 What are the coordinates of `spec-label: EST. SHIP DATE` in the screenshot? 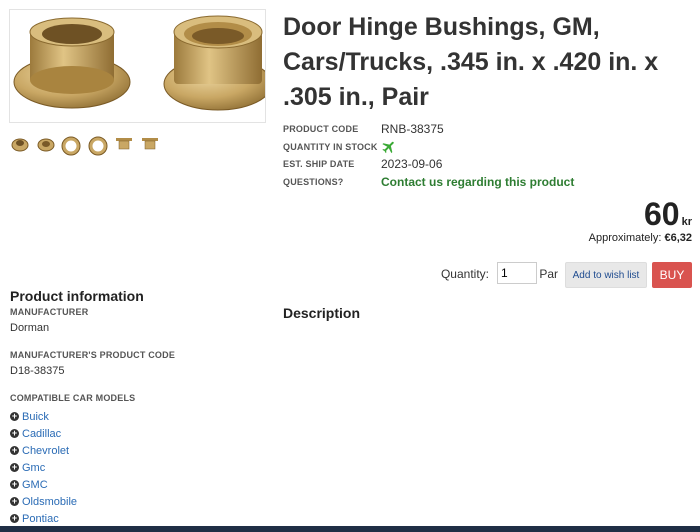 It's located at (319, 164).